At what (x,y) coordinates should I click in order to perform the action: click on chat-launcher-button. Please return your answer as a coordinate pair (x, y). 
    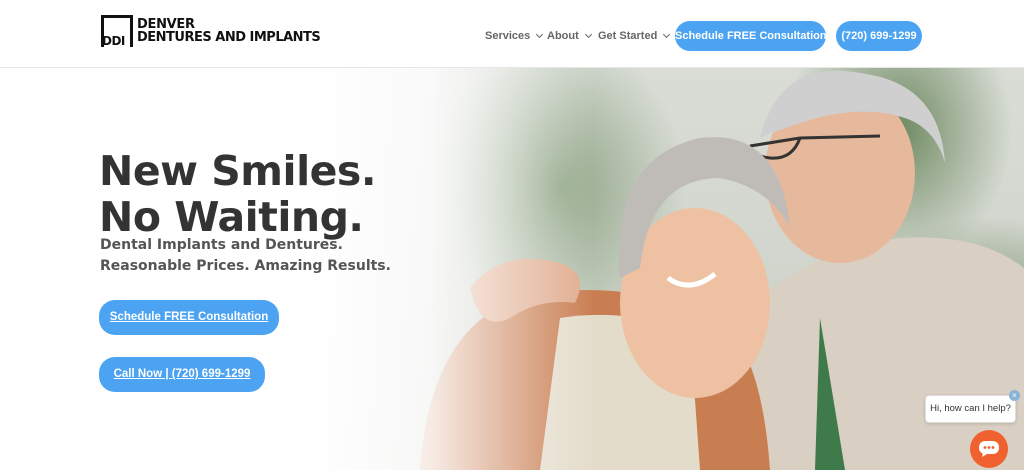
    Looking at the image, I should click on (989, 449).